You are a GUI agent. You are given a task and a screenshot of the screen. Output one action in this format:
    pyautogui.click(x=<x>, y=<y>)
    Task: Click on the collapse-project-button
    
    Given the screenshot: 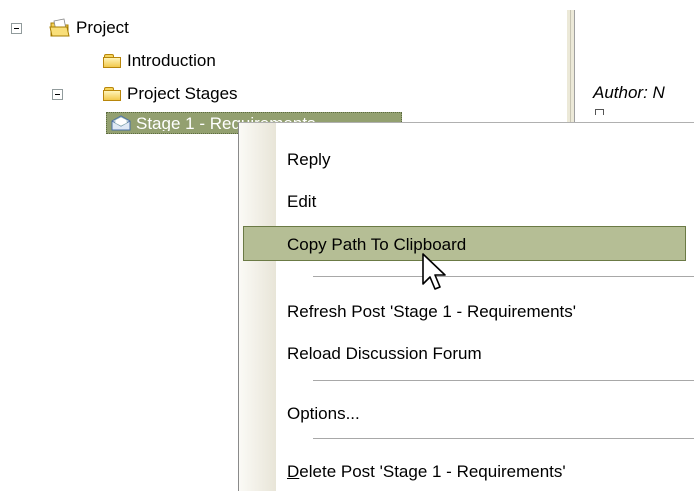 What is the action you would take?
    pyautogui.click(x=16, y=28)
    